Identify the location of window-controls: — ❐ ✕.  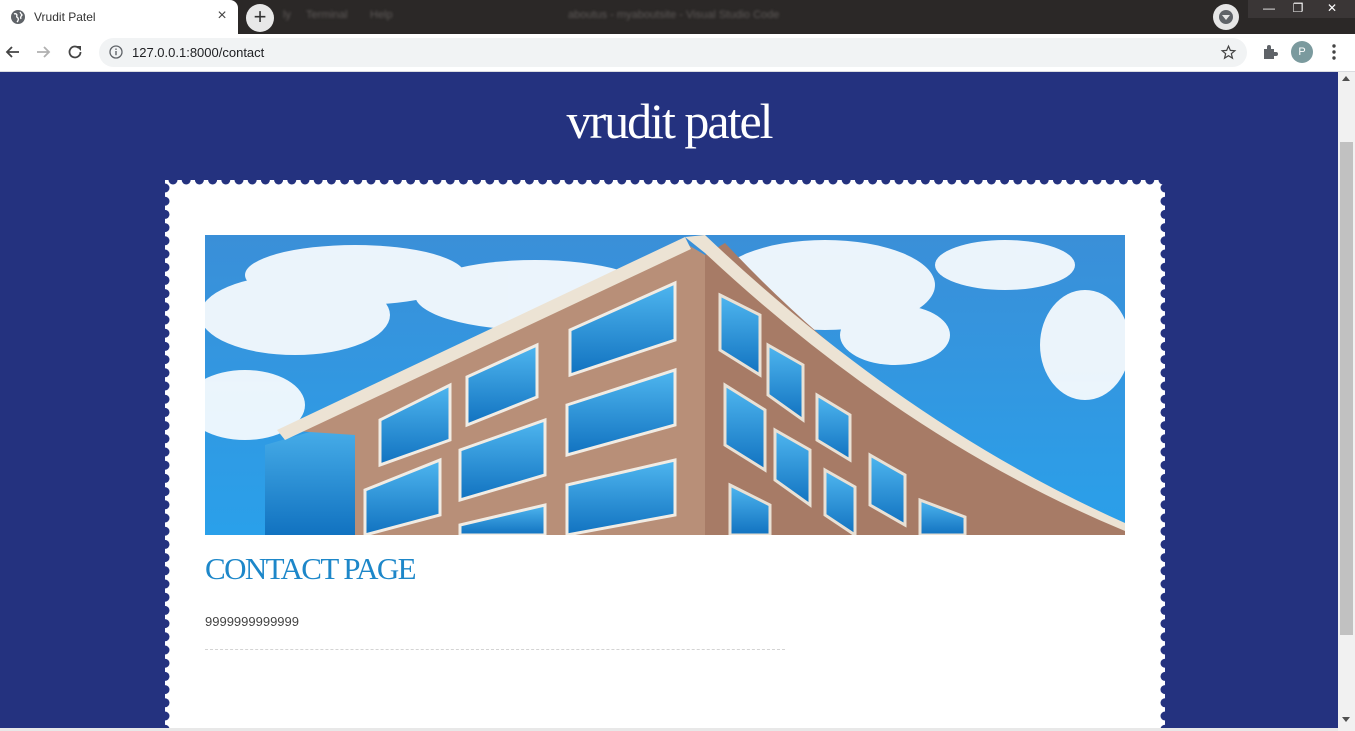
(1301, 9).